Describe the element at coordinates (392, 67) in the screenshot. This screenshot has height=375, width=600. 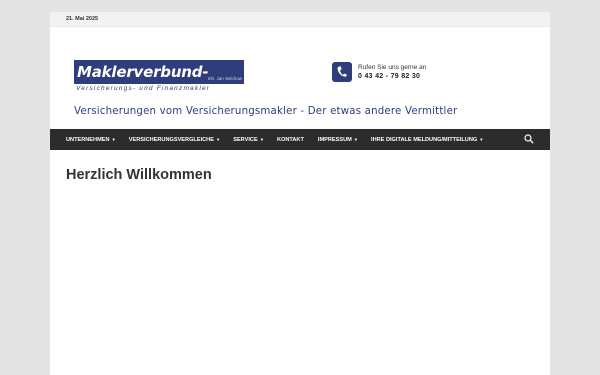
I see `phone-label: Rufen Sie uns gerne an` at that location.